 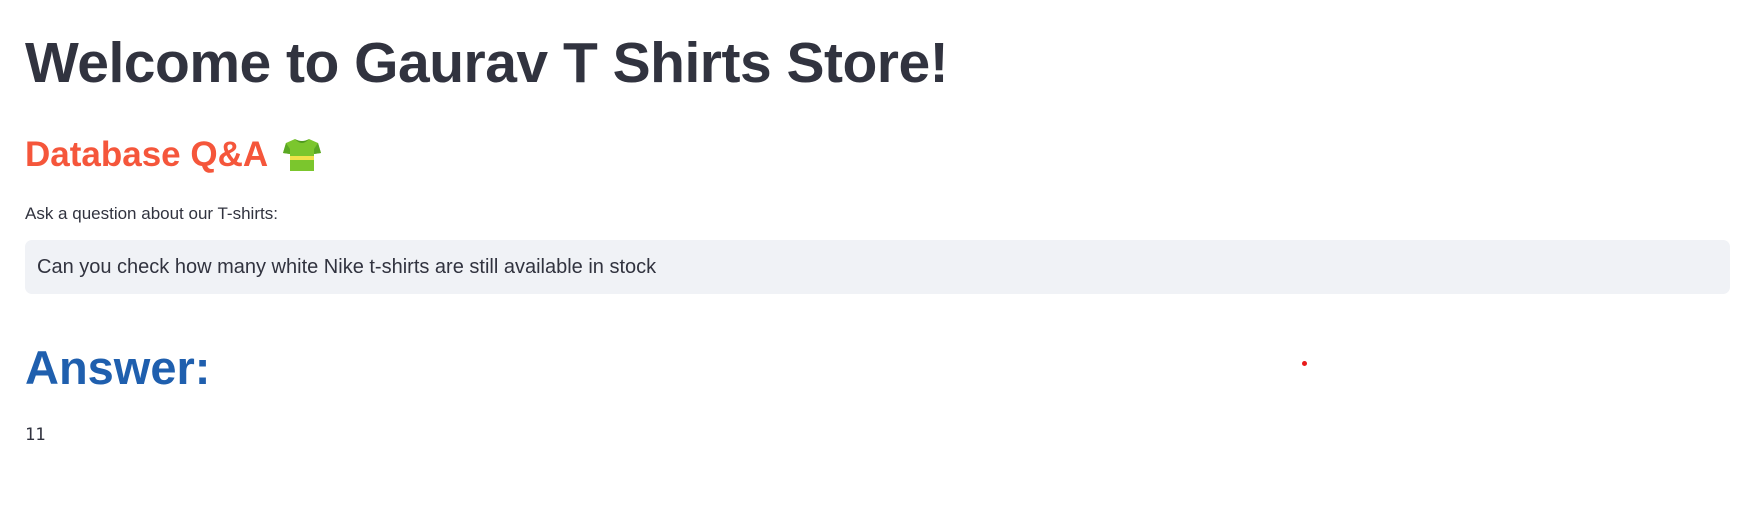 What do you see at coordinates (1304, 363) in the screenshot?
I see `cursor-dot` at bounding box center [1304, 363].